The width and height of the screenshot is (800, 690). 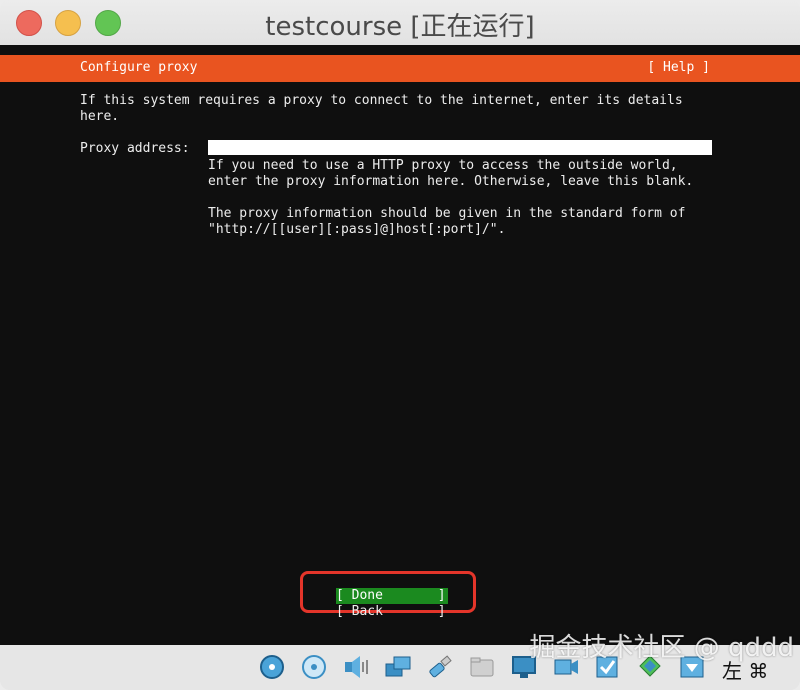 I want to click on proxy-help-text-4: "http://[[user][:pass]@]host[:port]/"., so click(x=357, y=229).